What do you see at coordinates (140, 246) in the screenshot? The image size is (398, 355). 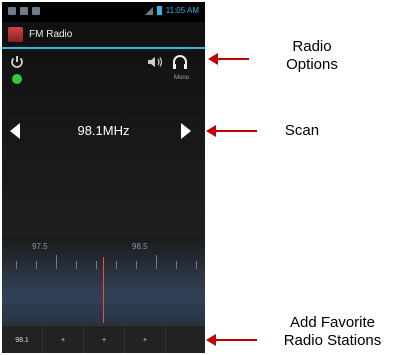 I see `dial-label-right: 98.5` at bounding box center [140, 246].